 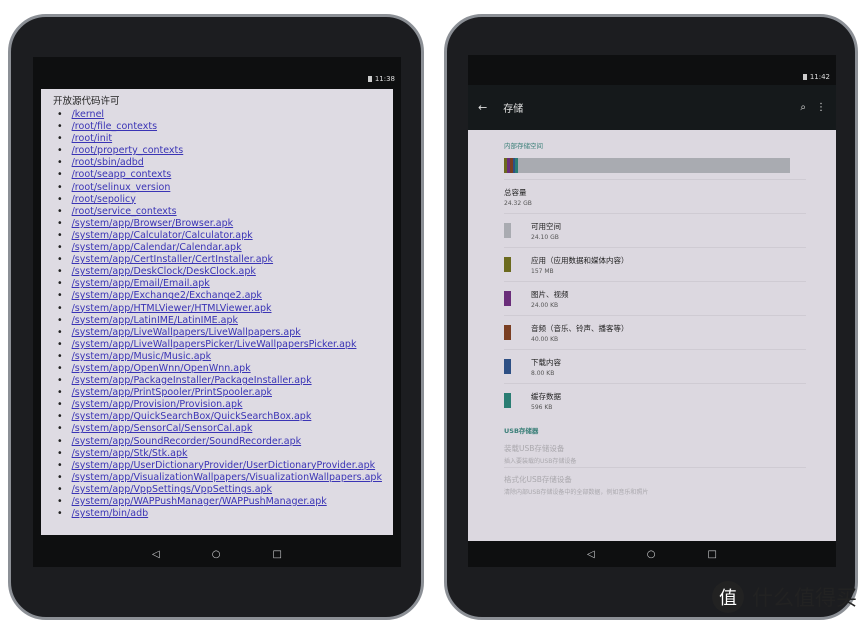 What do you see at coordinates (655, 332) in the screenshot?
I see `storage-category-row: 音频（音乐、铃声、播客等） 40.00 KB` at bounding box center [655, 332].